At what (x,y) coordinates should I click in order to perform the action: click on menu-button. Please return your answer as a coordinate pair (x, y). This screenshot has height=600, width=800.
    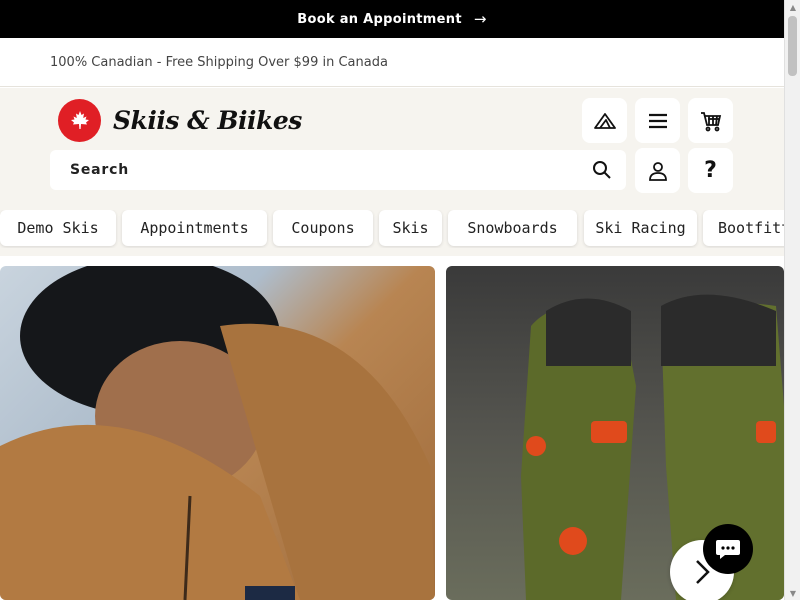
    Looking at the image, I should click on (657, 120).